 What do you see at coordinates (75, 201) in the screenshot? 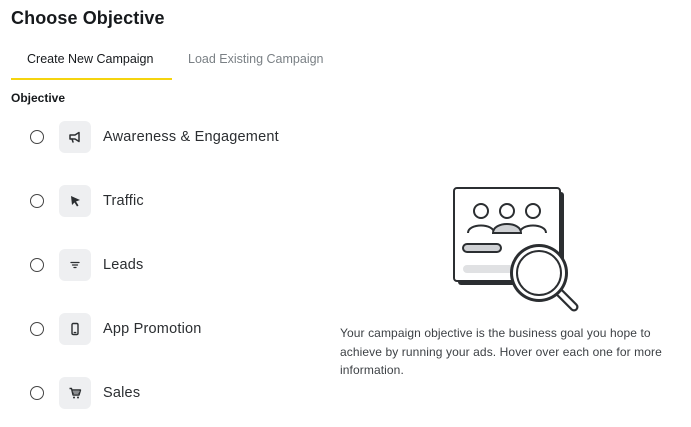
I see `cursor-icon` at bounding box center [75, 201].